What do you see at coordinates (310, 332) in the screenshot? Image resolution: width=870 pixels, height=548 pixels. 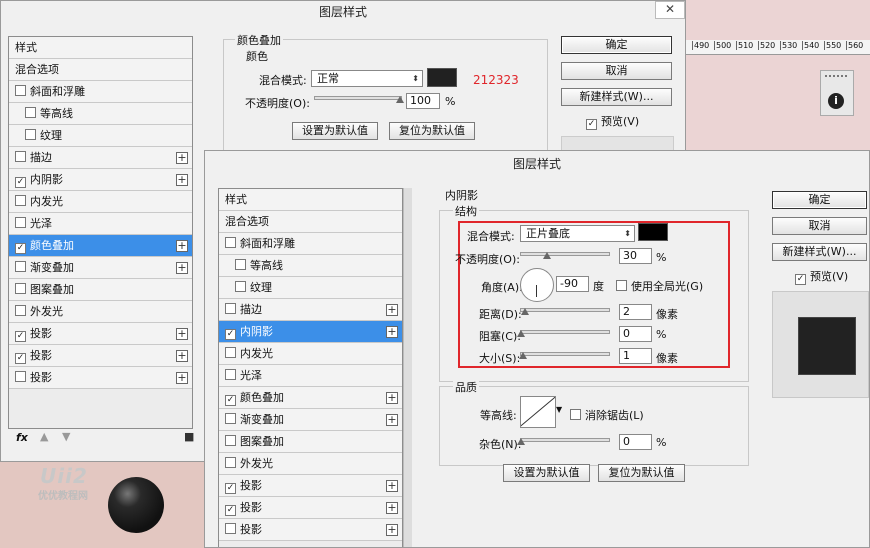 I see `style-row: ✓ 内阴影 +` at bounding box center [310, 332].